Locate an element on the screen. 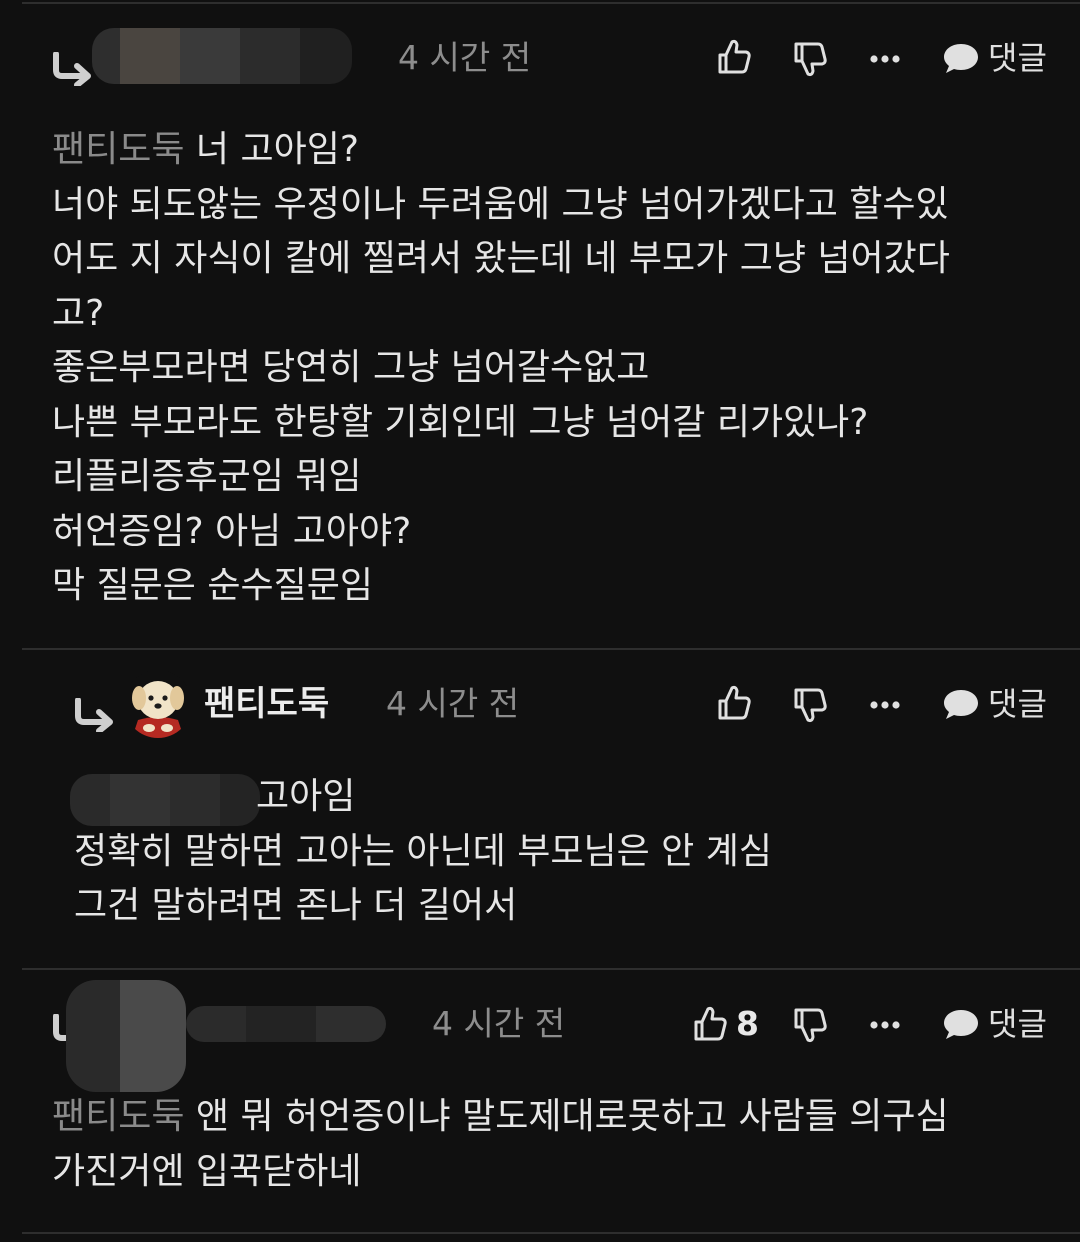  comment-header: 4 시간 전 댓글 is located at coordinates (540, 59).